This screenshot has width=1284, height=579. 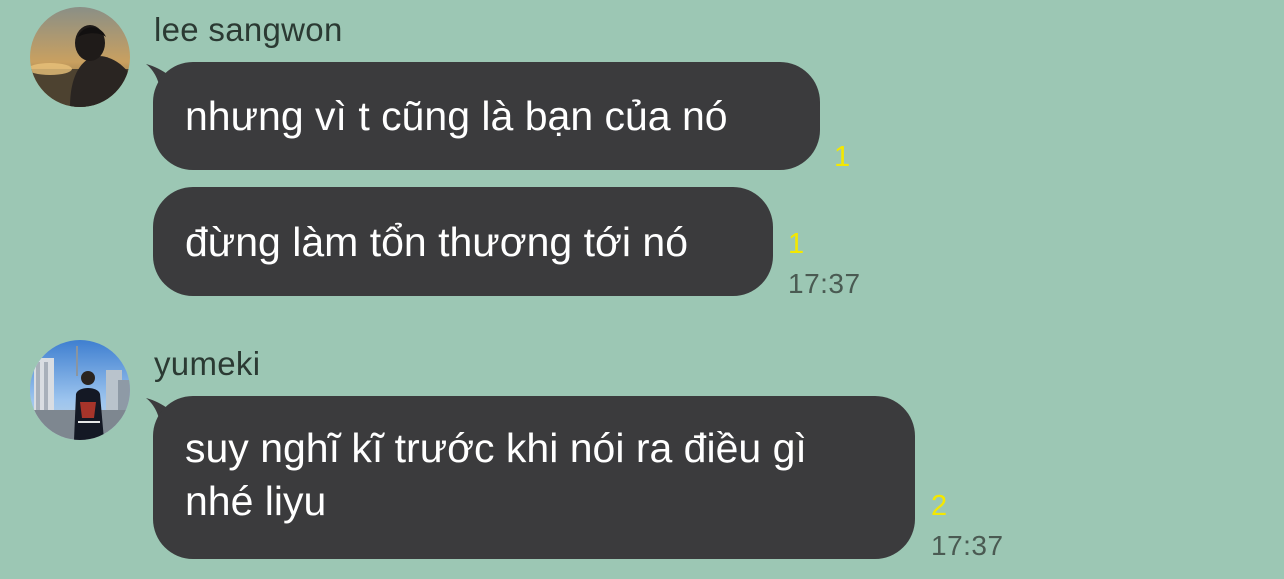 I want to click on unread-count: 2, so click(x=939, y=506).